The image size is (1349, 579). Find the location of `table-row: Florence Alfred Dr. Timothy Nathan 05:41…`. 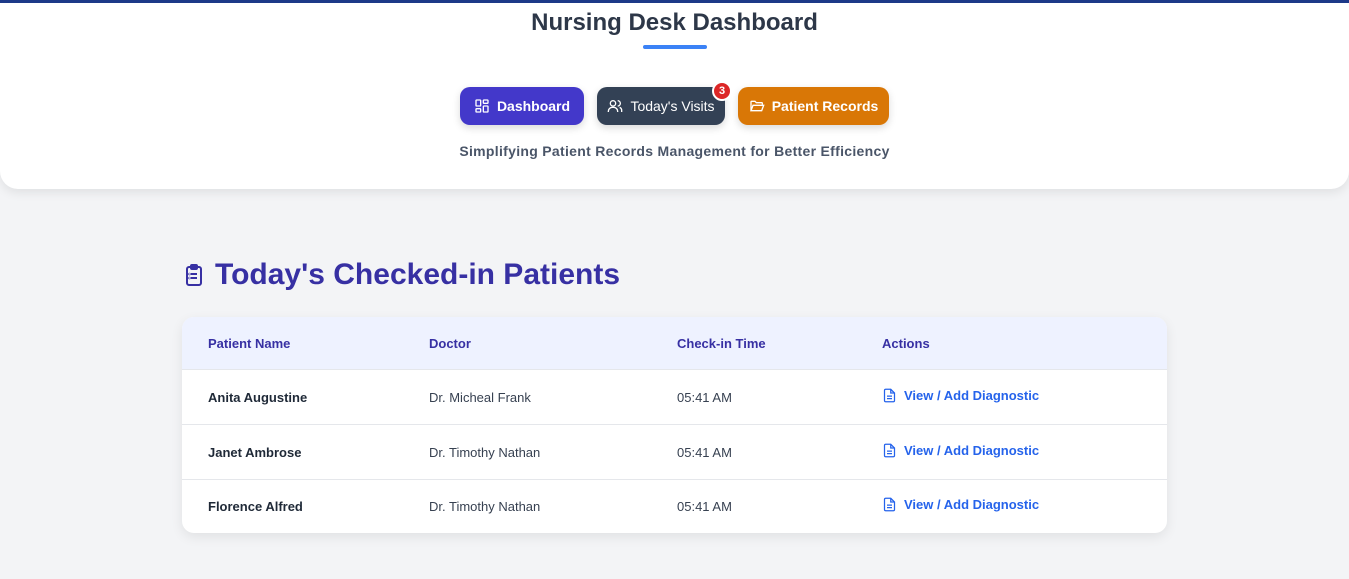

table-row: Florence Alfred Dr. Timothy Nathan 05:41… is located at coordinates (674, 506).